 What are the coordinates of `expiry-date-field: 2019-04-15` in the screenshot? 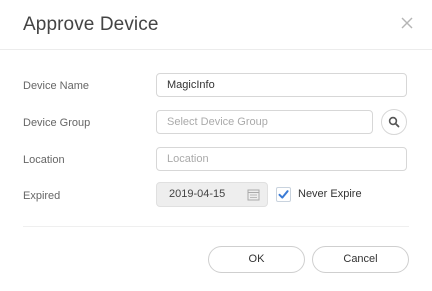 It's located at (212, 194).